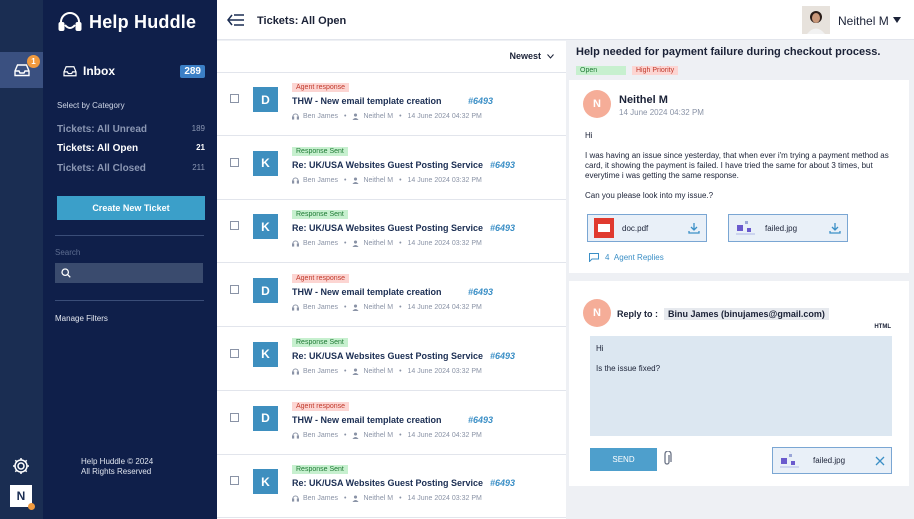 The image size is (914, 519). Describe the element at coordinates (129, 300) in the screenshot. I see `divider` at that location.